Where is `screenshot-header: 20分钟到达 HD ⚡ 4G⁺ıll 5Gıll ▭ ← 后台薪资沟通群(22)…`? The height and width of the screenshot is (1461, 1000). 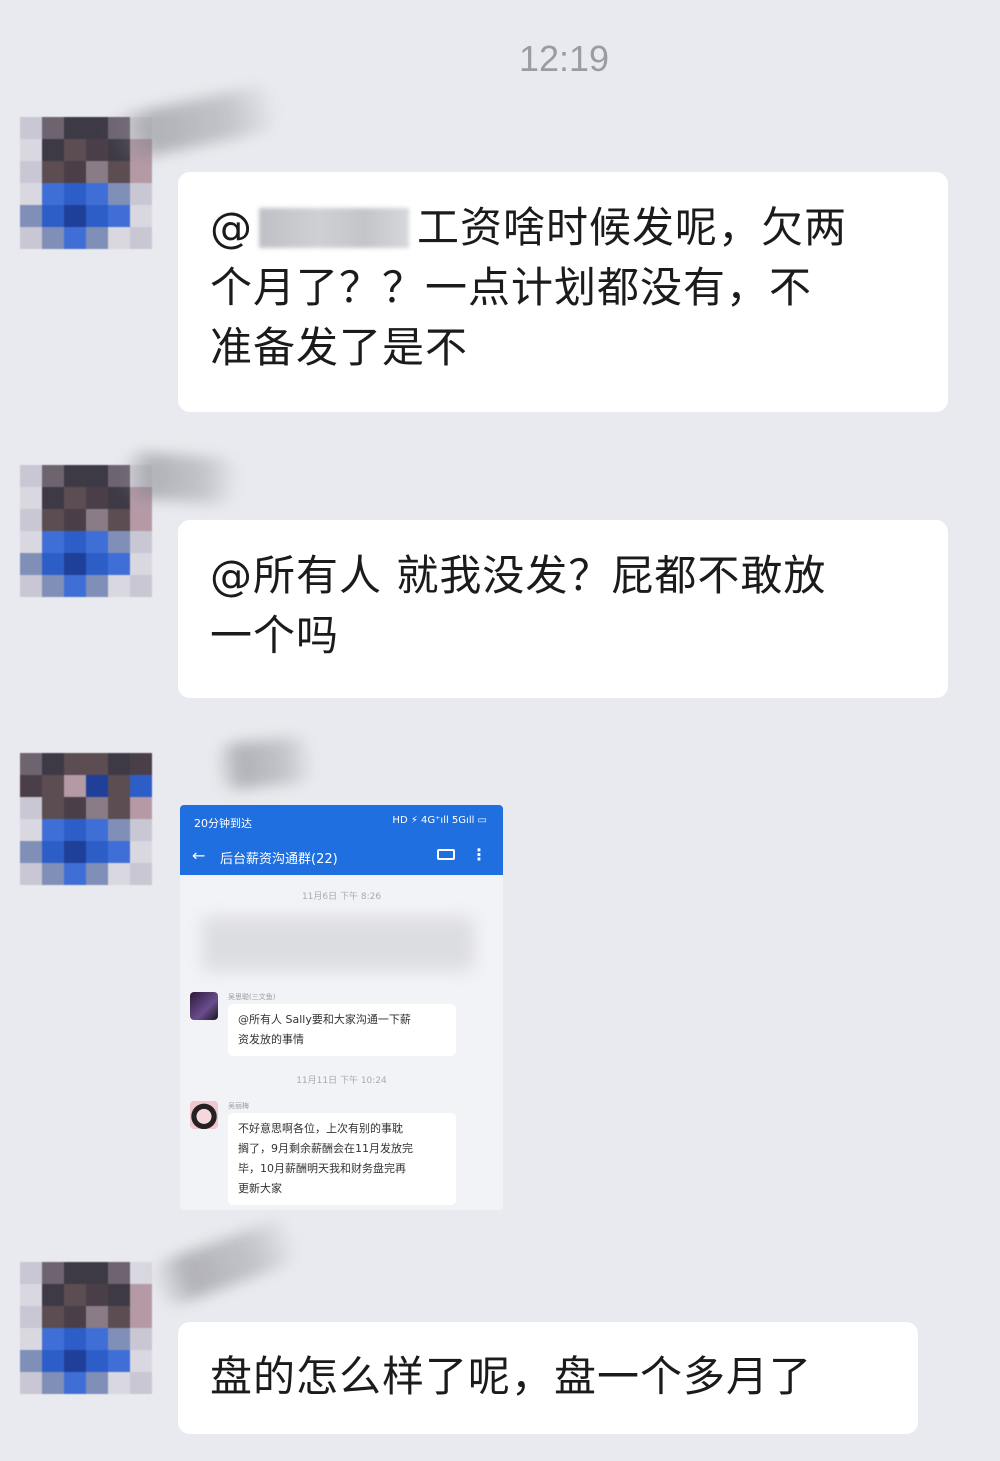
screenshot-header: 20分钟到达 HD ⚡ 4G⁺ıll 5Gıll ▭ ← 后台薪资沟通群(22)… is located at coordinates (341, 840).